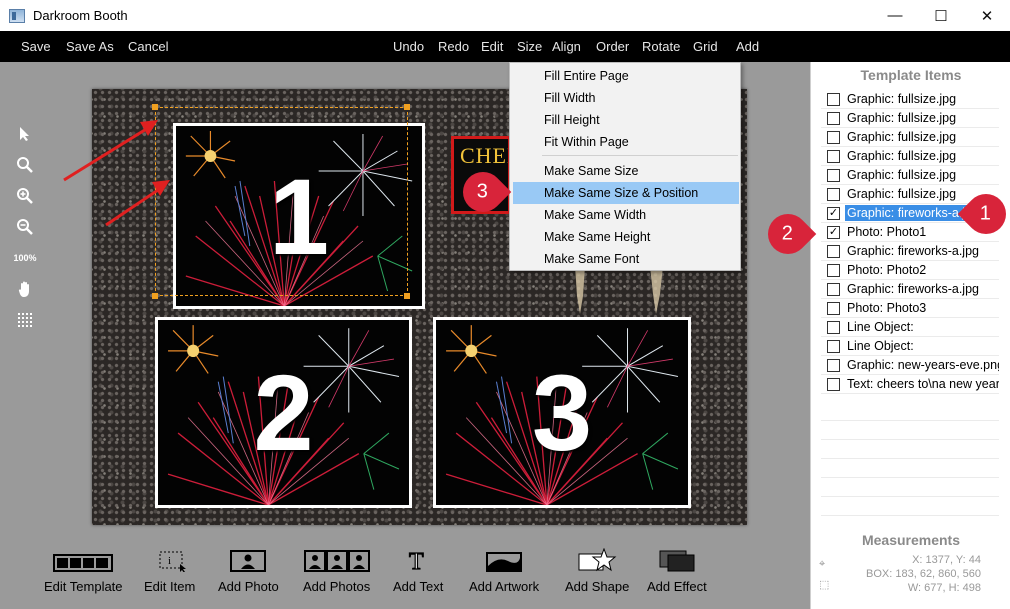 The image size is (1010, 609). I want to click on photo-slot-2: 2, so click(283, 412).